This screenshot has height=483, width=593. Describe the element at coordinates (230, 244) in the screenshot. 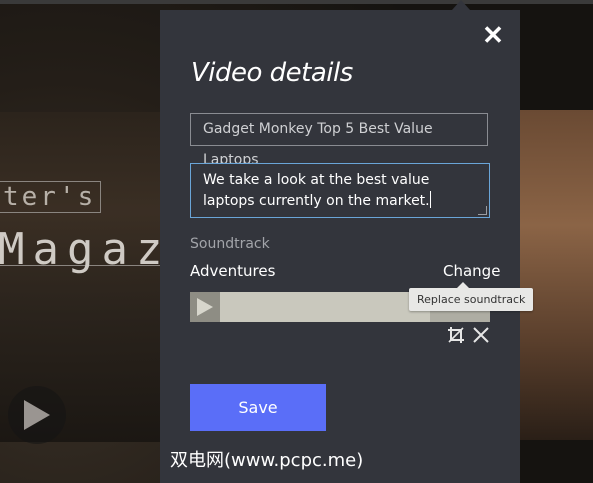

I see `soundtrack-label: Soundtrack` at that location.